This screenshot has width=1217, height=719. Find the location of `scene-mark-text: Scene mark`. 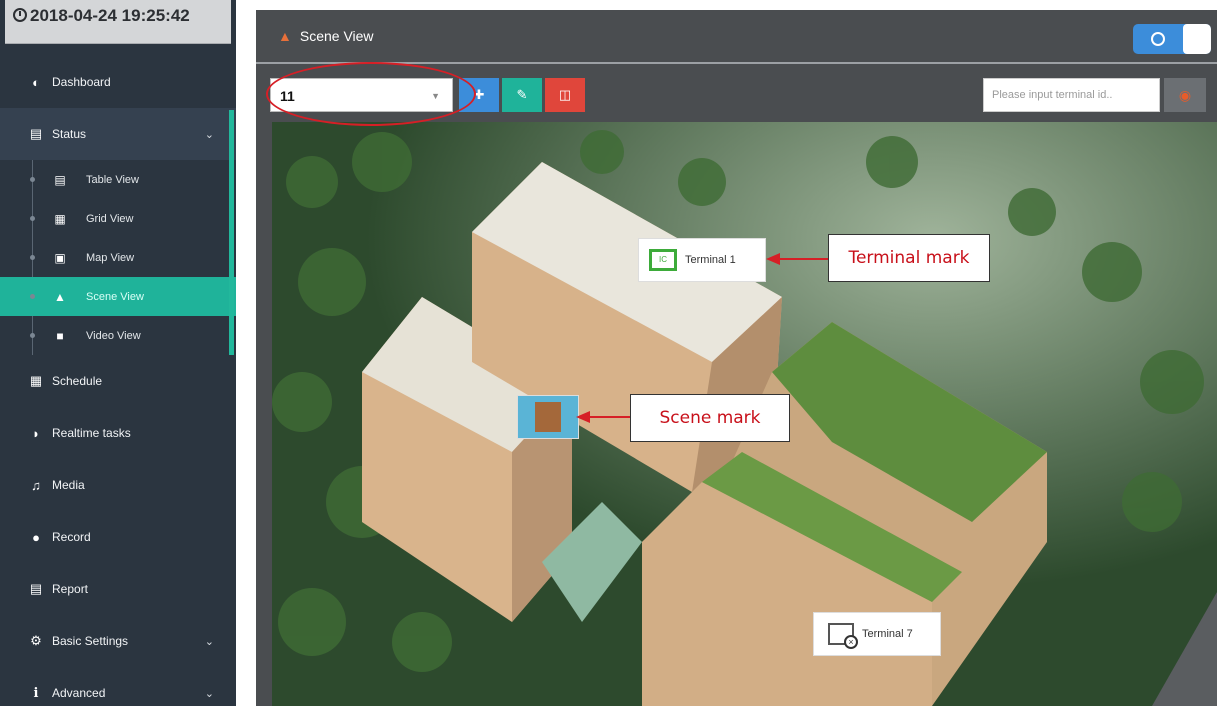

scene-mark-text: Scene mark is located at coordinates (710, 418).